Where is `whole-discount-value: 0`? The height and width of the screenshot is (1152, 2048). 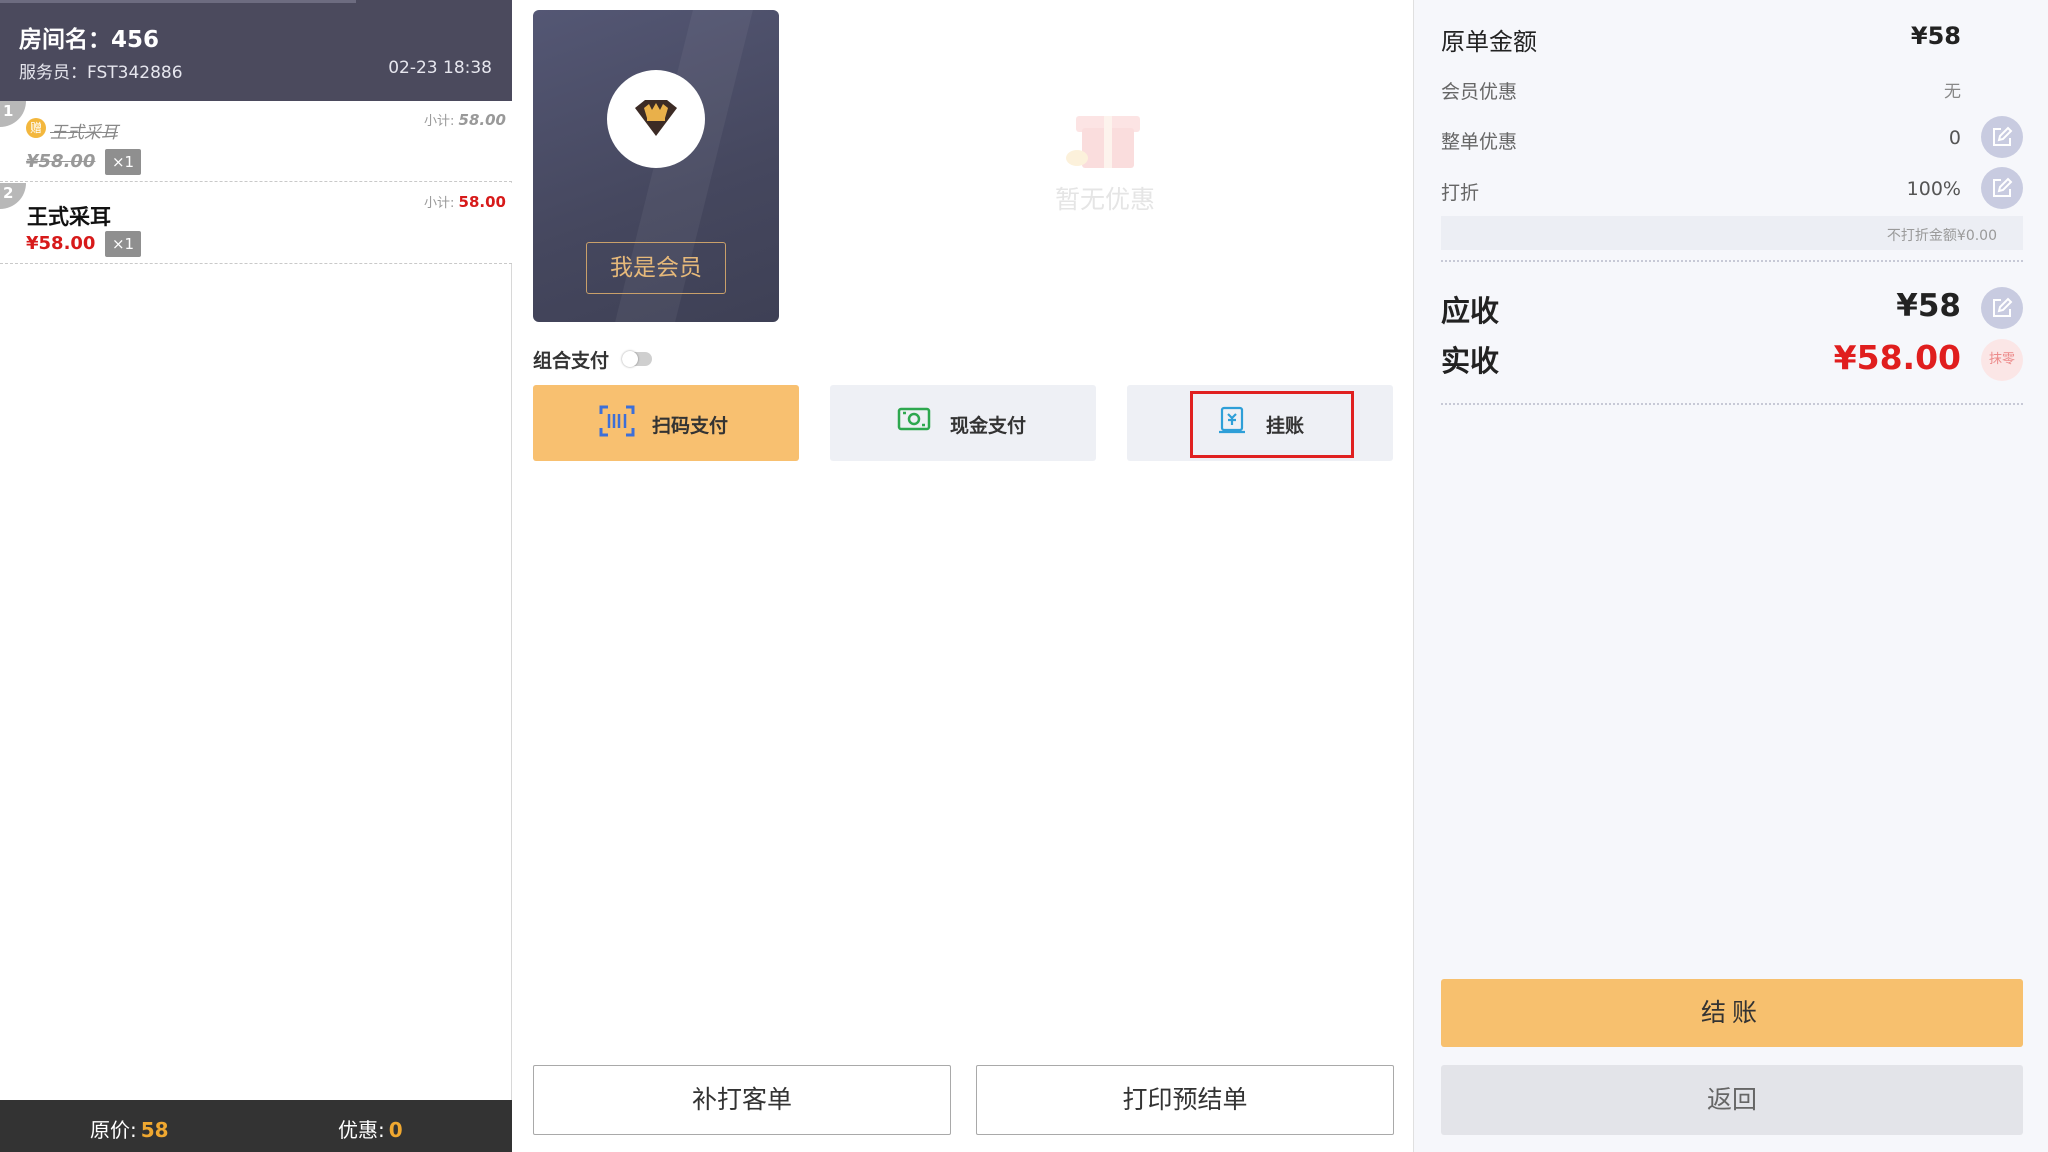 whole-discount-value: 0 is located at coordinates (1954, 138).